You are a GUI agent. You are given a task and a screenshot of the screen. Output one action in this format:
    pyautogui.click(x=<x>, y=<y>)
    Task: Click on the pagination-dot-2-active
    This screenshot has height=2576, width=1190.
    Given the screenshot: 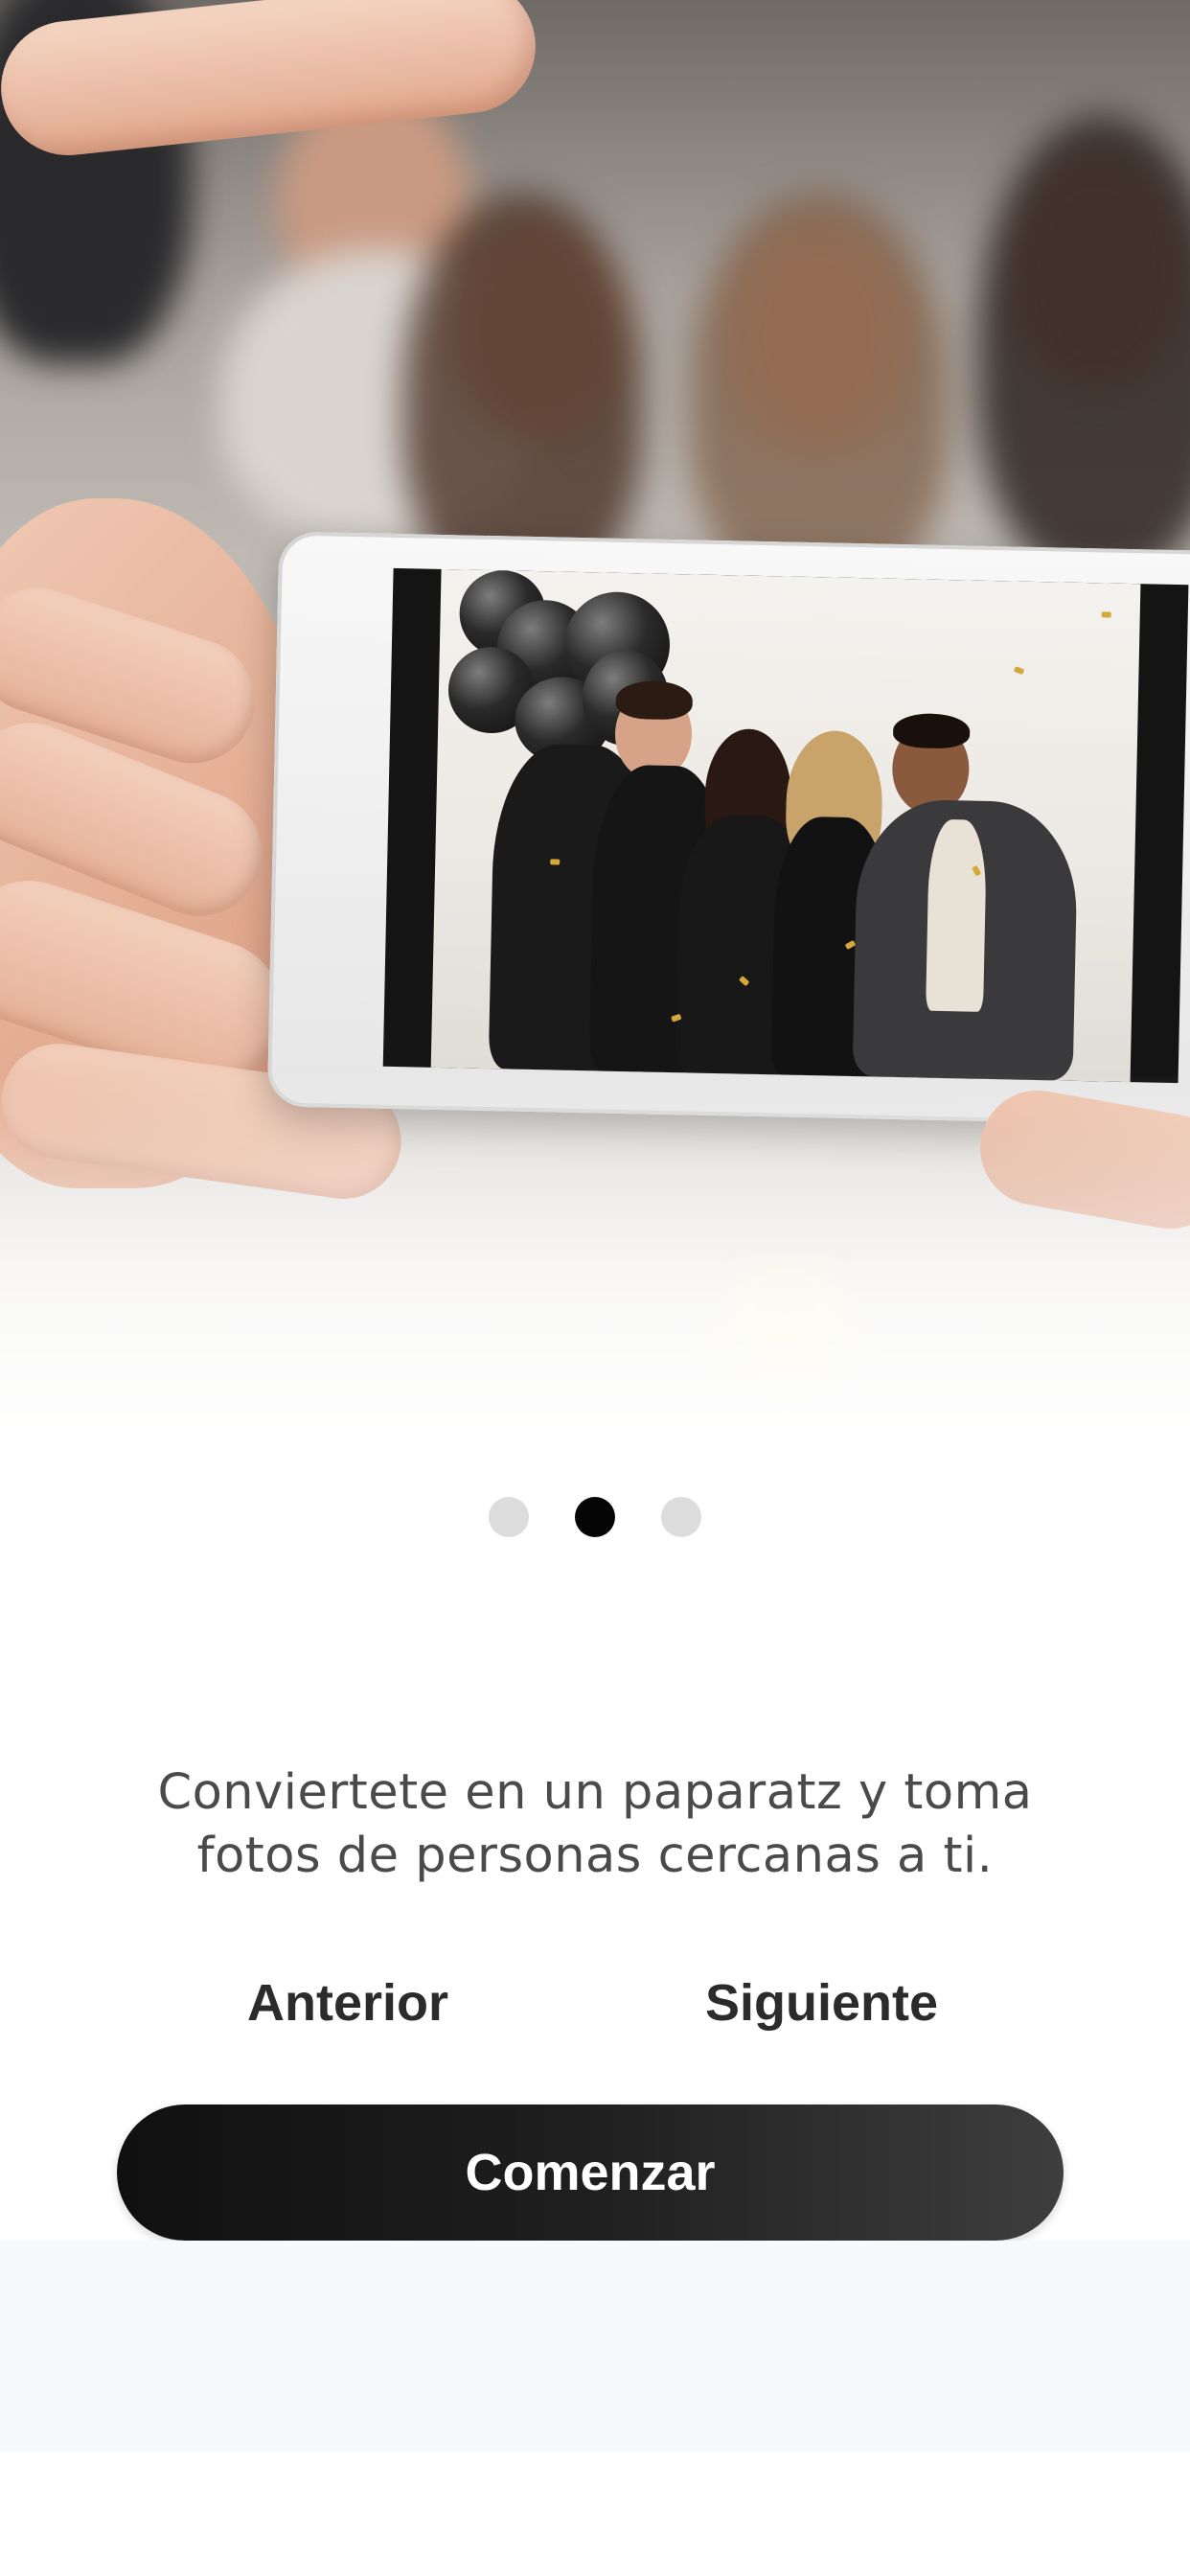 What is the action you would take?
    pyautogui.click(x=595, y=1517)
    